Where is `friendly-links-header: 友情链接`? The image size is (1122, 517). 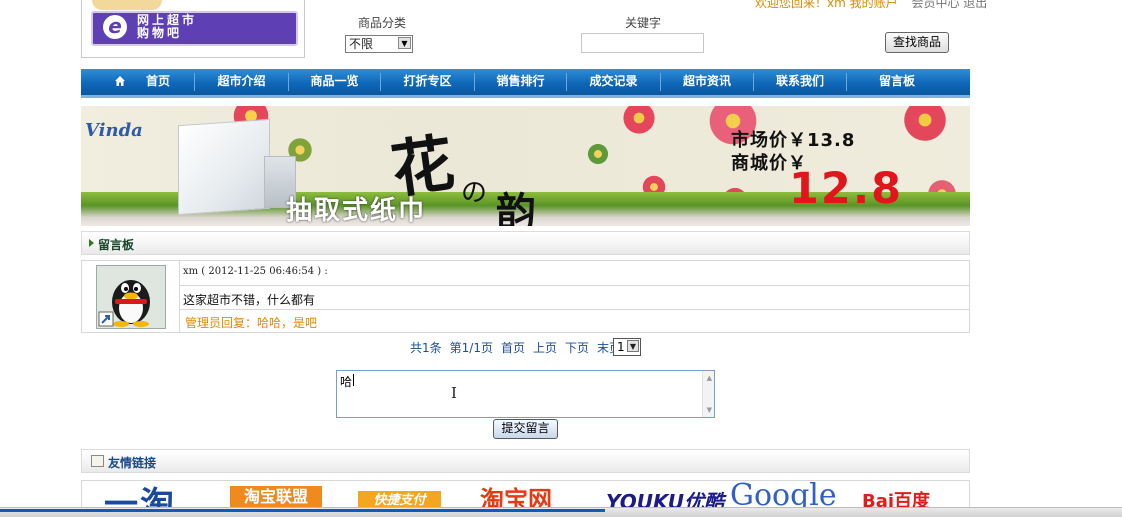 friendly-links-header: 友情链接 is located at coordinates (525, 461).